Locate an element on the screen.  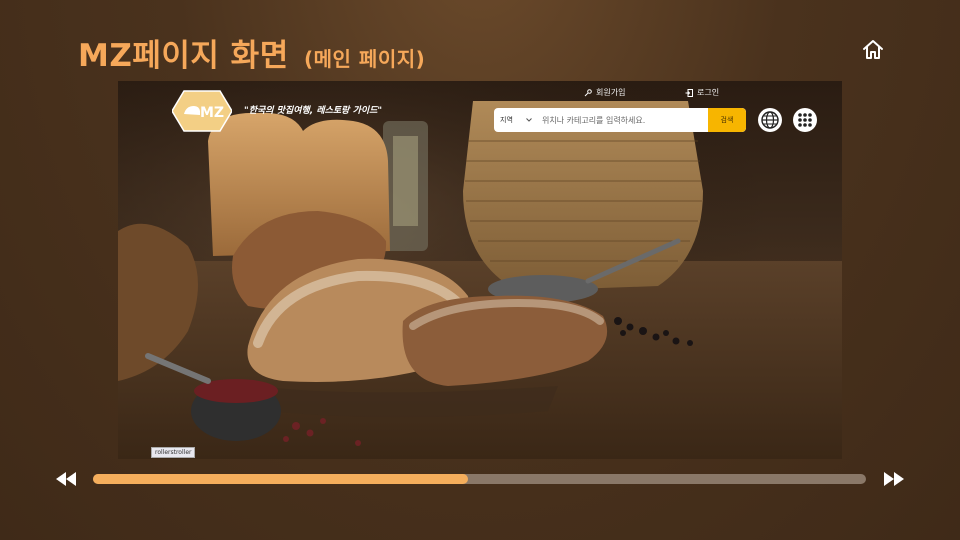
login-icon is located at coordinates (689, 92).